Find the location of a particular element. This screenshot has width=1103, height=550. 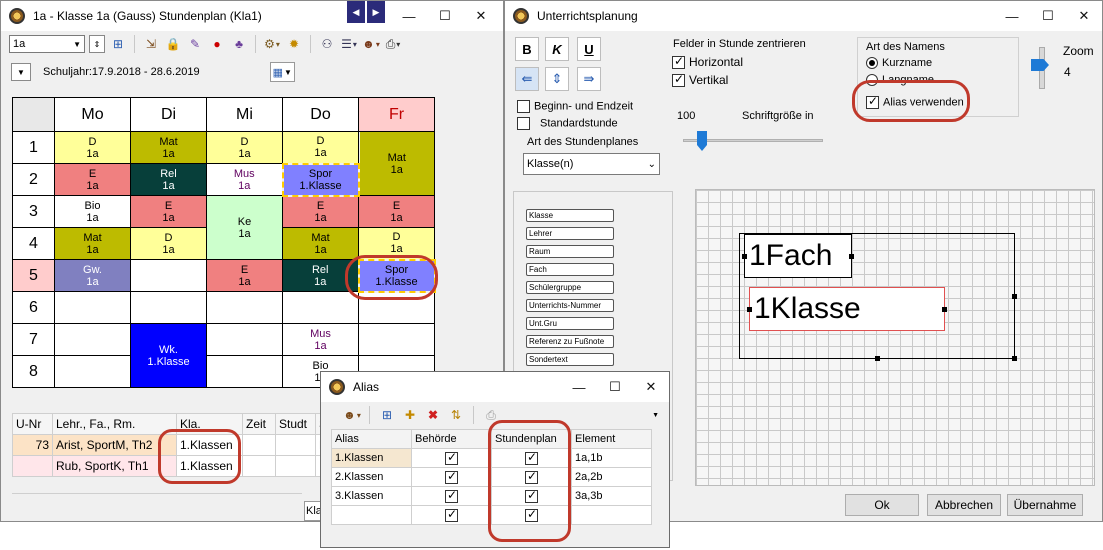

alias-cell is located at coordinates (371, 515).